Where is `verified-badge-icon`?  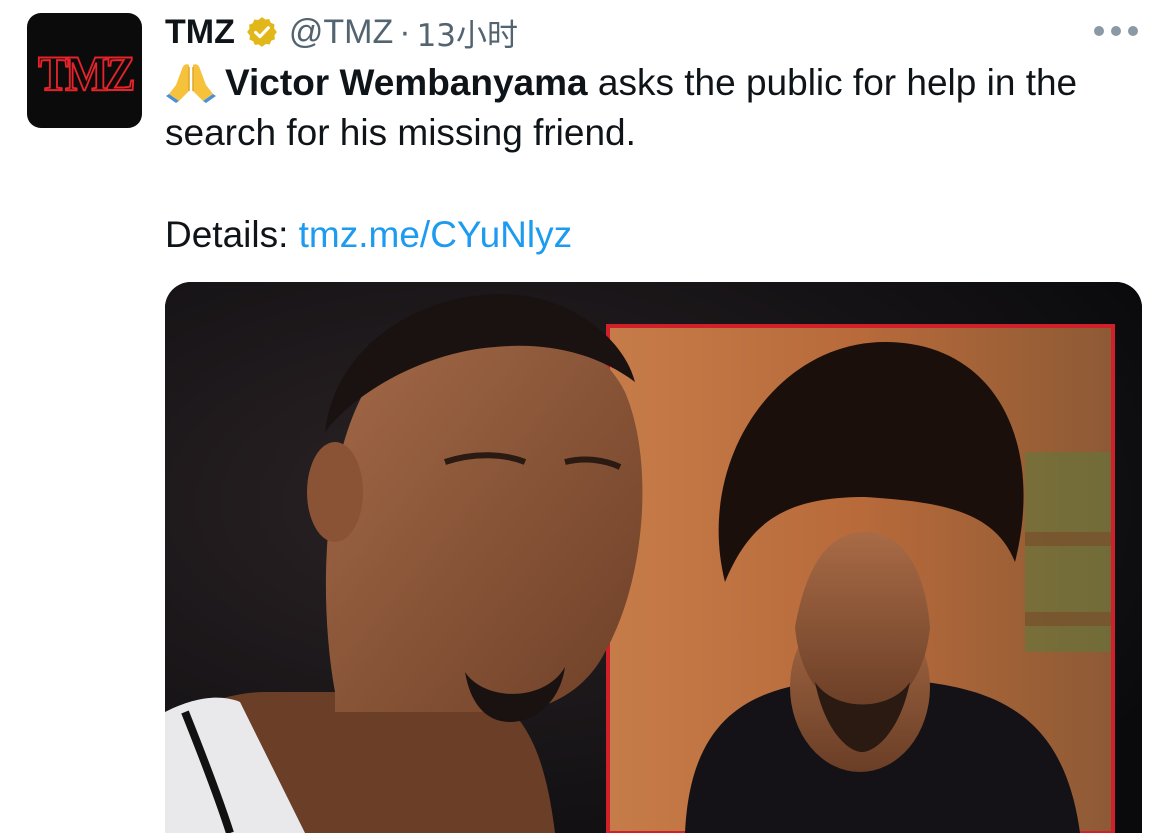 verified-badge-icon is located at coordinates (261, 32).